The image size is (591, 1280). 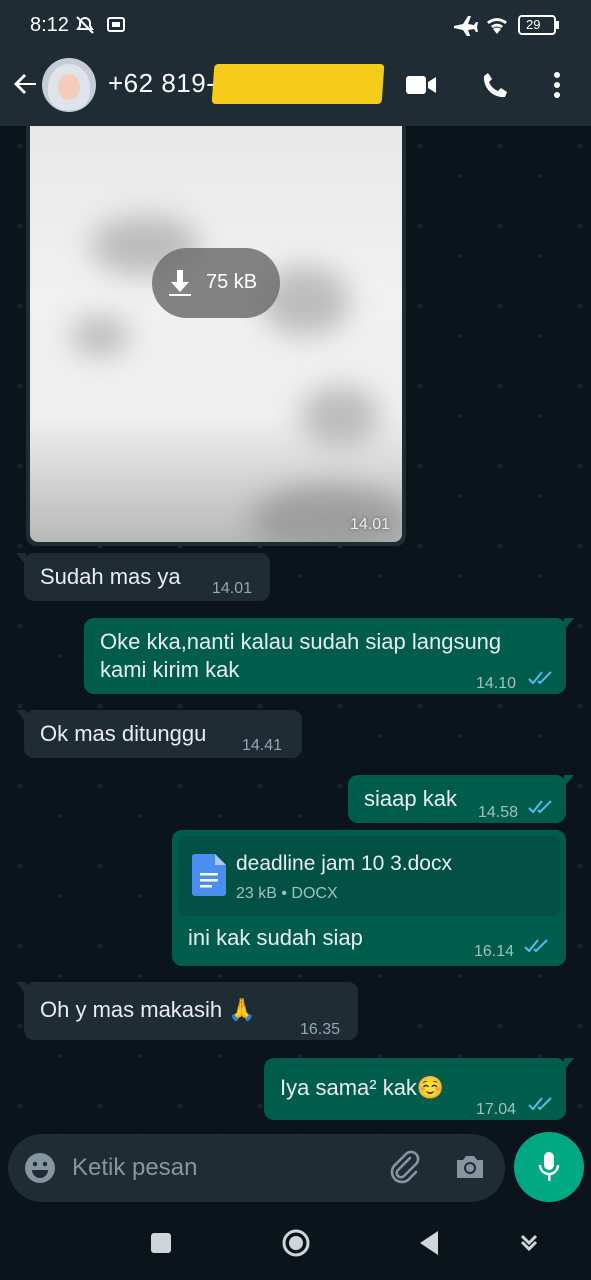 I want to click on download-button: 75 kB, so click(x=216, y=283).